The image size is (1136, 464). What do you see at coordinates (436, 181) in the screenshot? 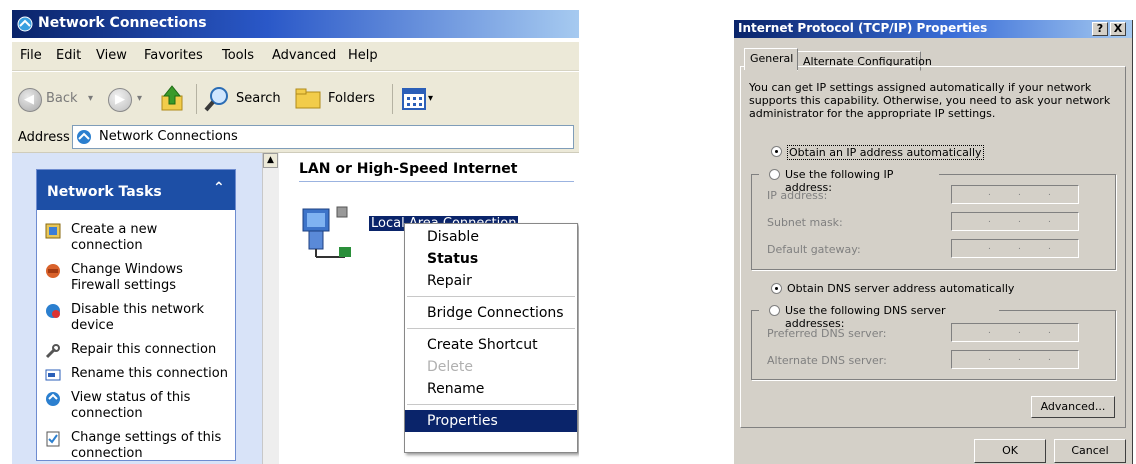
I see `group-divider` at bounding box center [436, 181].